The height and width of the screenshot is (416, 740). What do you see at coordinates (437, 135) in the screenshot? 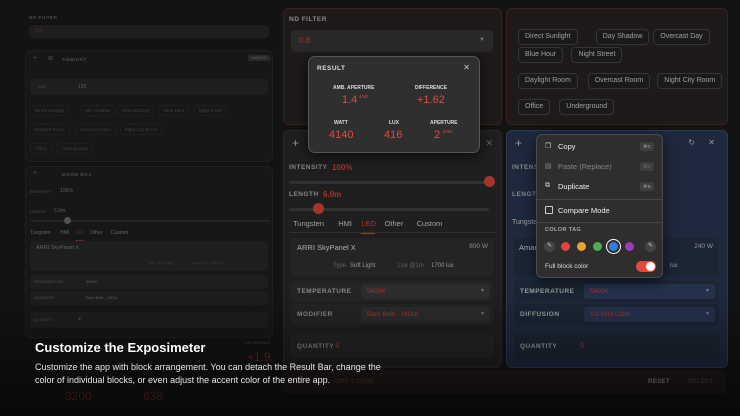
I see `aperture-value: 2` at bounding box center [437, 135].